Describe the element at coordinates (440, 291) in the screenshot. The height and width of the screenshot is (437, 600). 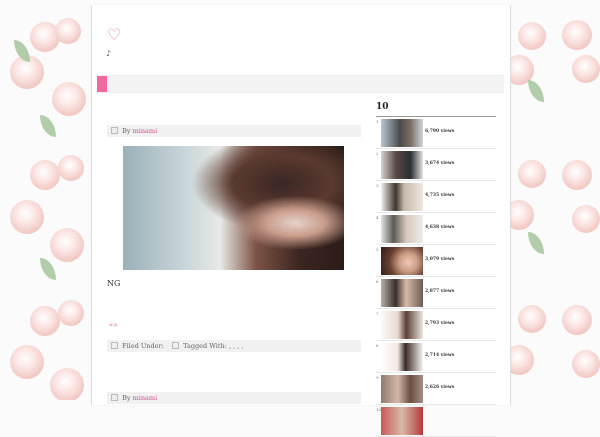
I see `view-count: 2,877 views` at that location.